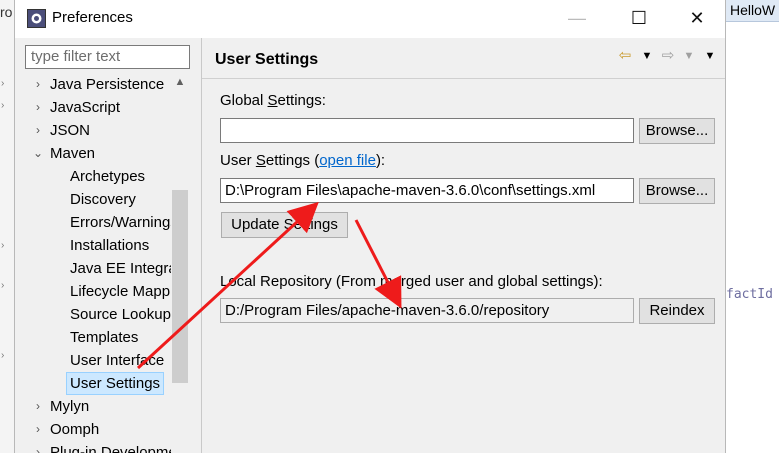  I want to click on tree-item-label: Source Lookup, so click(120, 314).